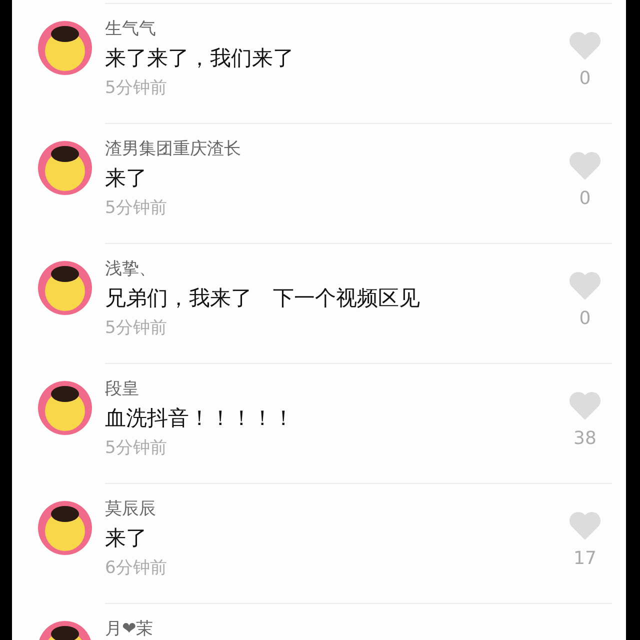 Image resolution: width=640 pixels, height=640 pixels. Describe the element at coordinates (333, 29) in the screenshot. I see `username: 生气气` at that location.